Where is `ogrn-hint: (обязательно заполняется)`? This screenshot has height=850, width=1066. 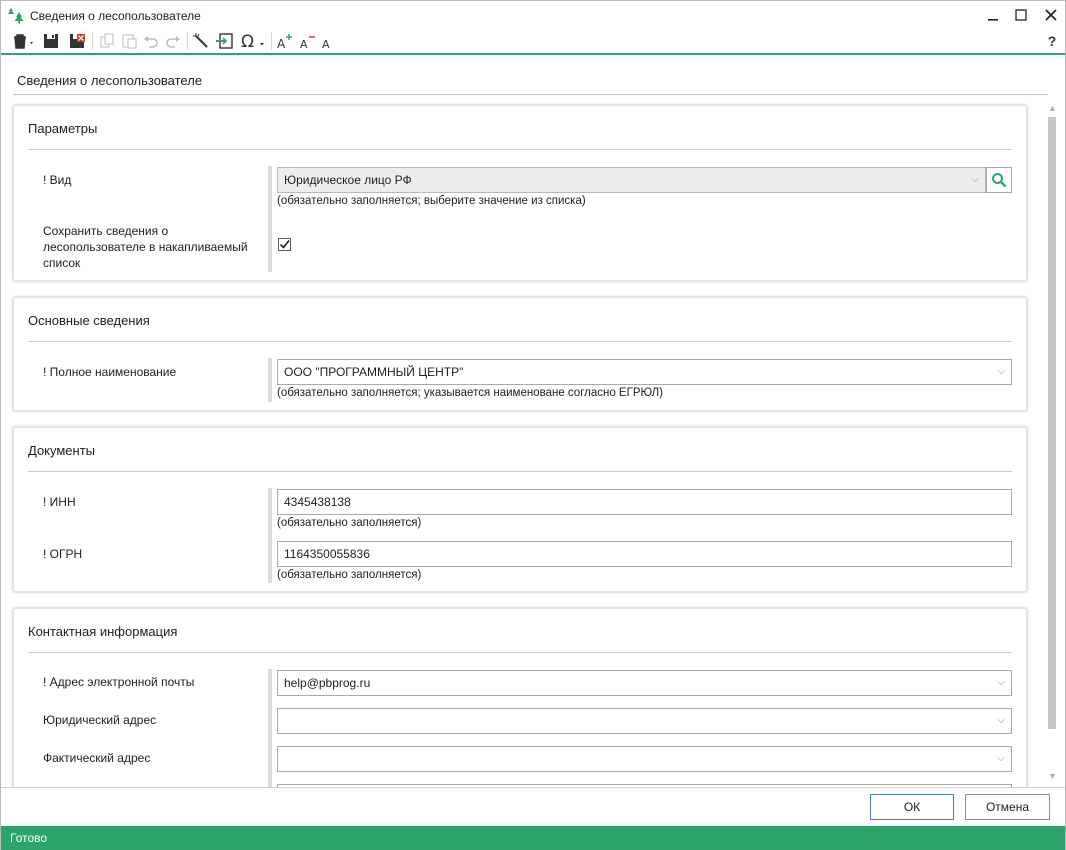 ogrn-hint: (обязательно заполняется) is located at coordinates (349, 575).